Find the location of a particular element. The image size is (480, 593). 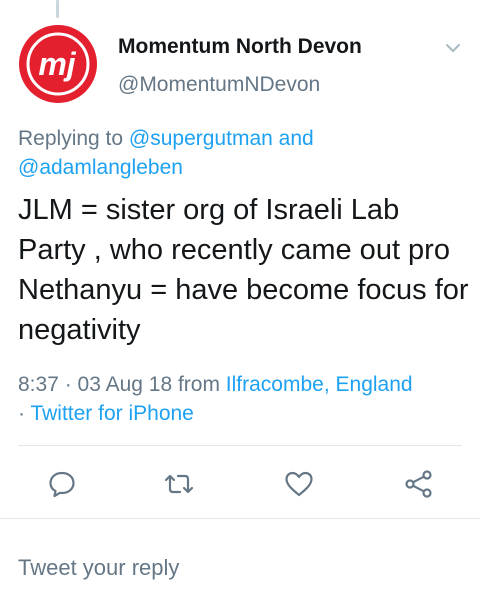

source-link: Twitter for iPhone is located at coordinates (111, 413).